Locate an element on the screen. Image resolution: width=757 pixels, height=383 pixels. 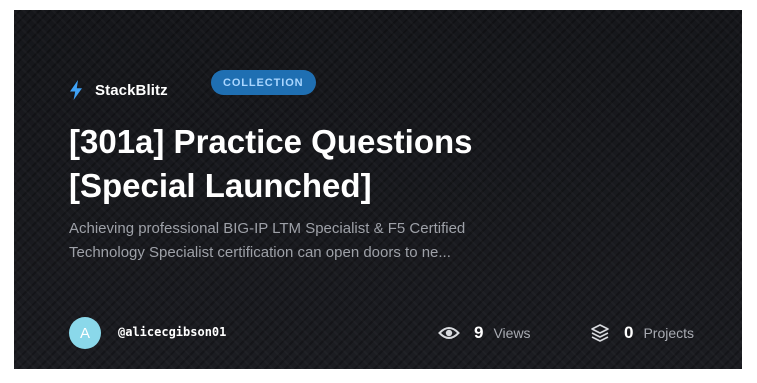
projects-stat: 0 Projects is located at coordinates (642, 333).